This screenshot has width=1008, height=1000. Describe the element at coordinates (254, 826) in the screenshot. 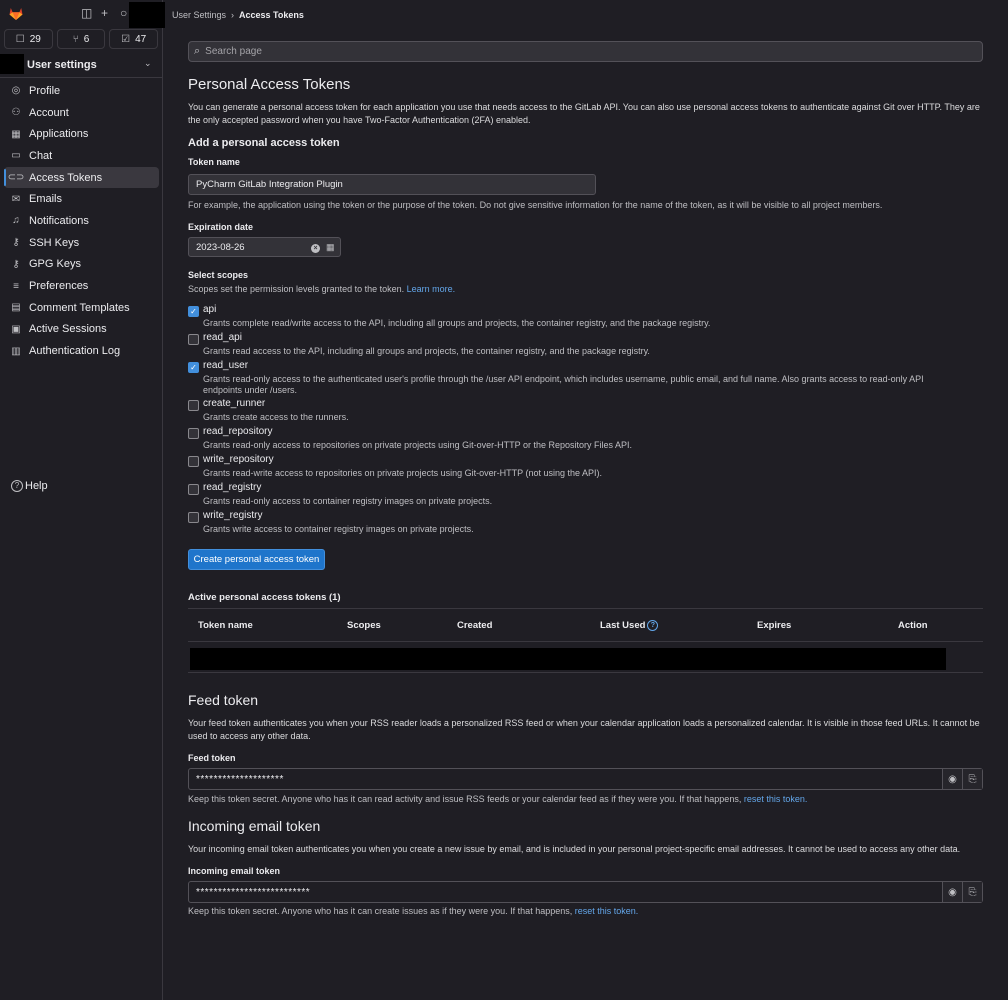

I see `incoming-email-title: Incoming email token` at that location.